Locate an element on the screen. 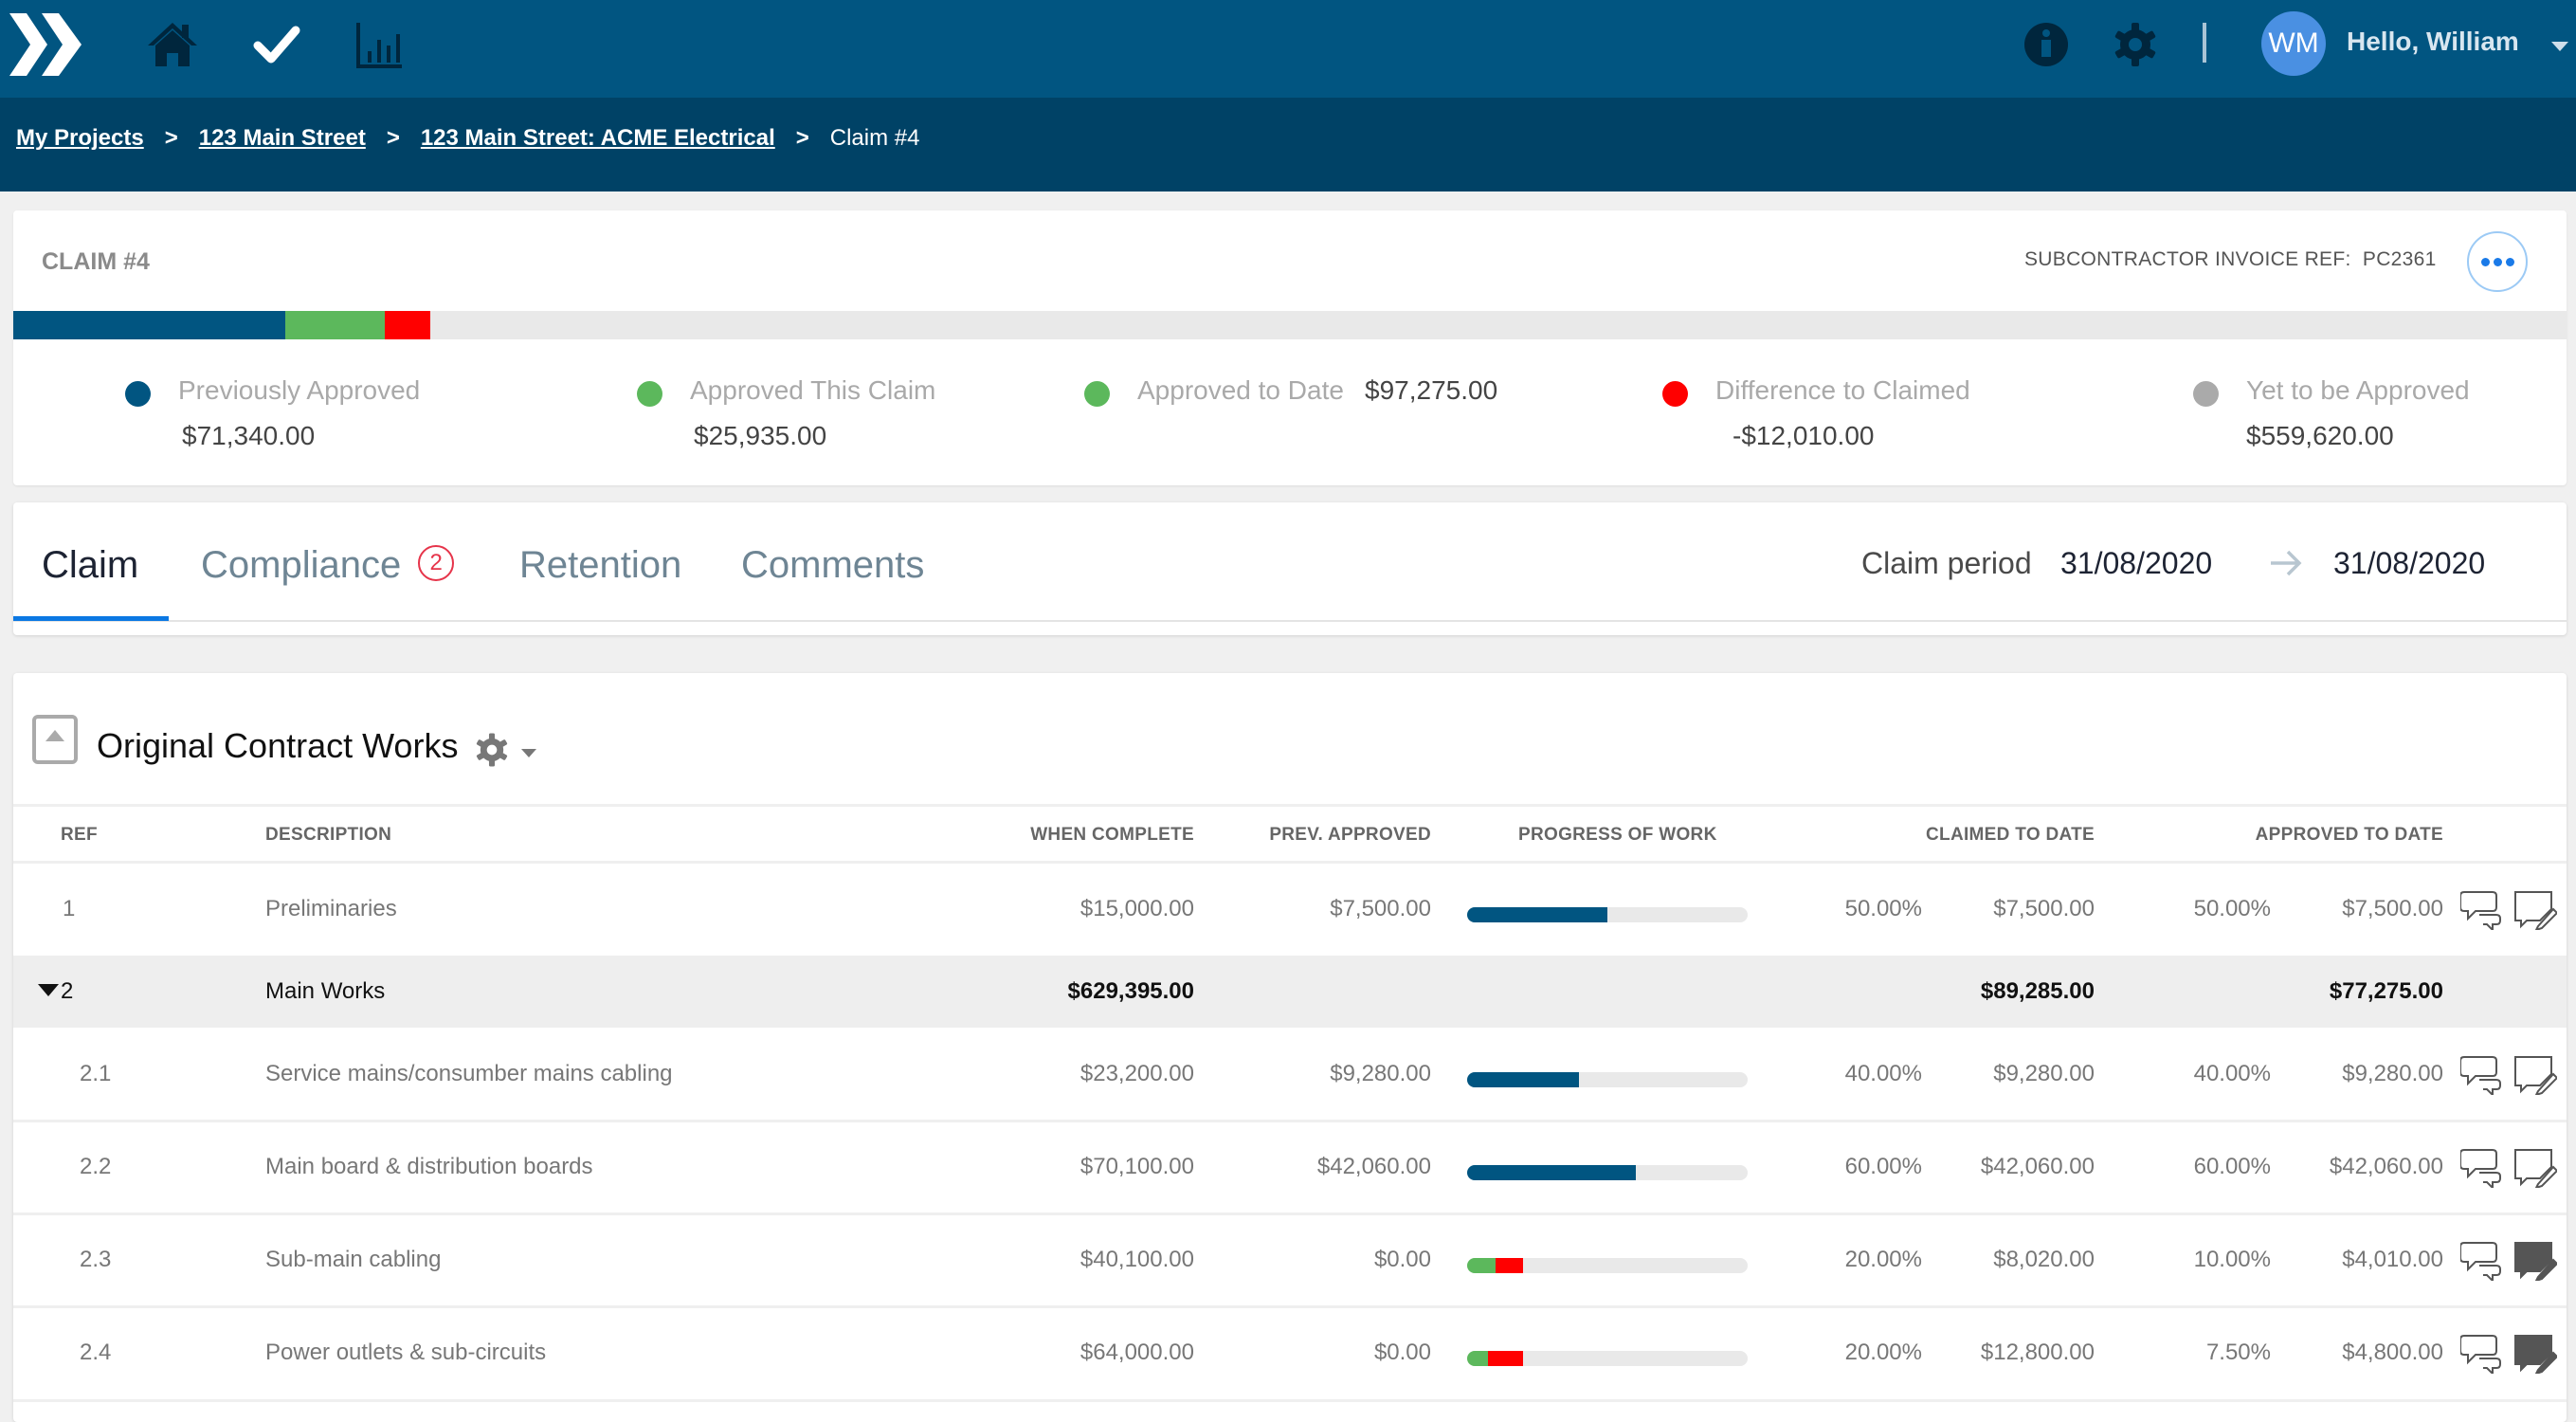  info-icon is located at coordinates (2046, 44).